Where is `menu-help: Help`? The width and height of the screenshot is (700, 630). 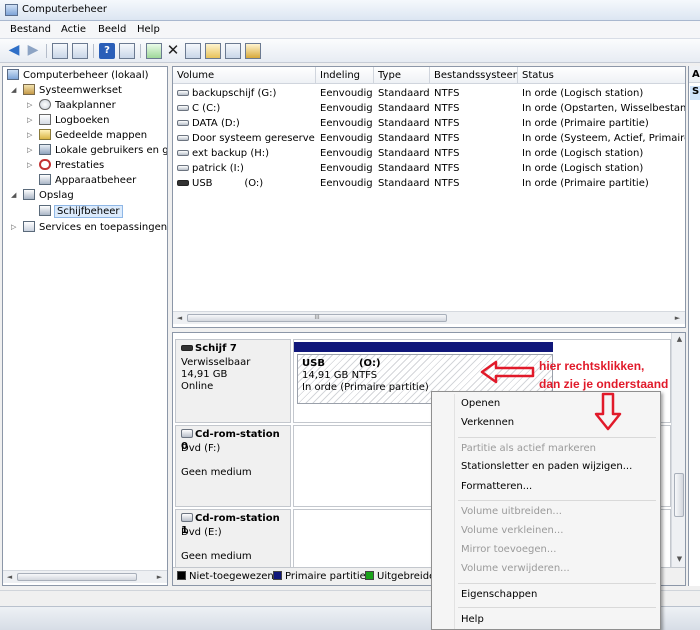
menu-help: Help is located at coordinates (148, 29).